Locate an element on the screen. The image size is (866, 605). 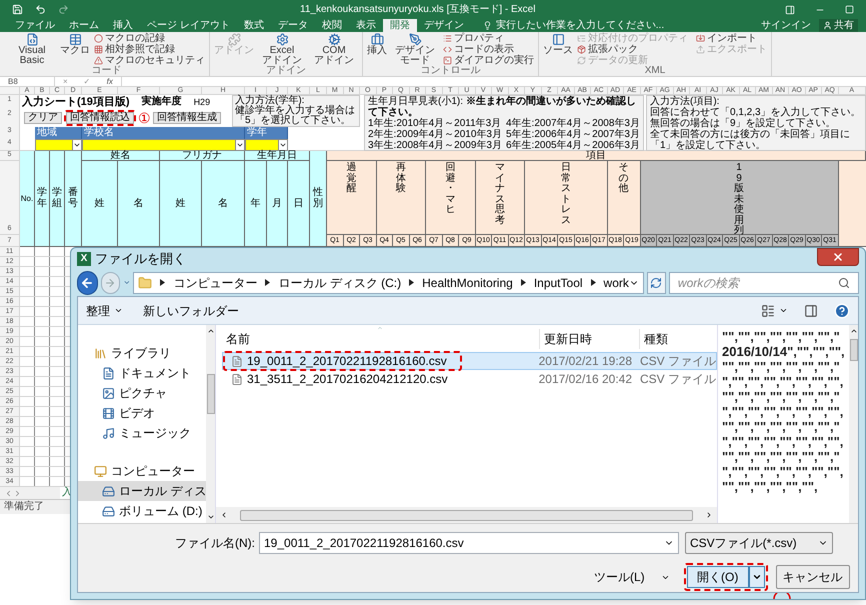
sheet-button: クリア is located at coordinates (43, 118).